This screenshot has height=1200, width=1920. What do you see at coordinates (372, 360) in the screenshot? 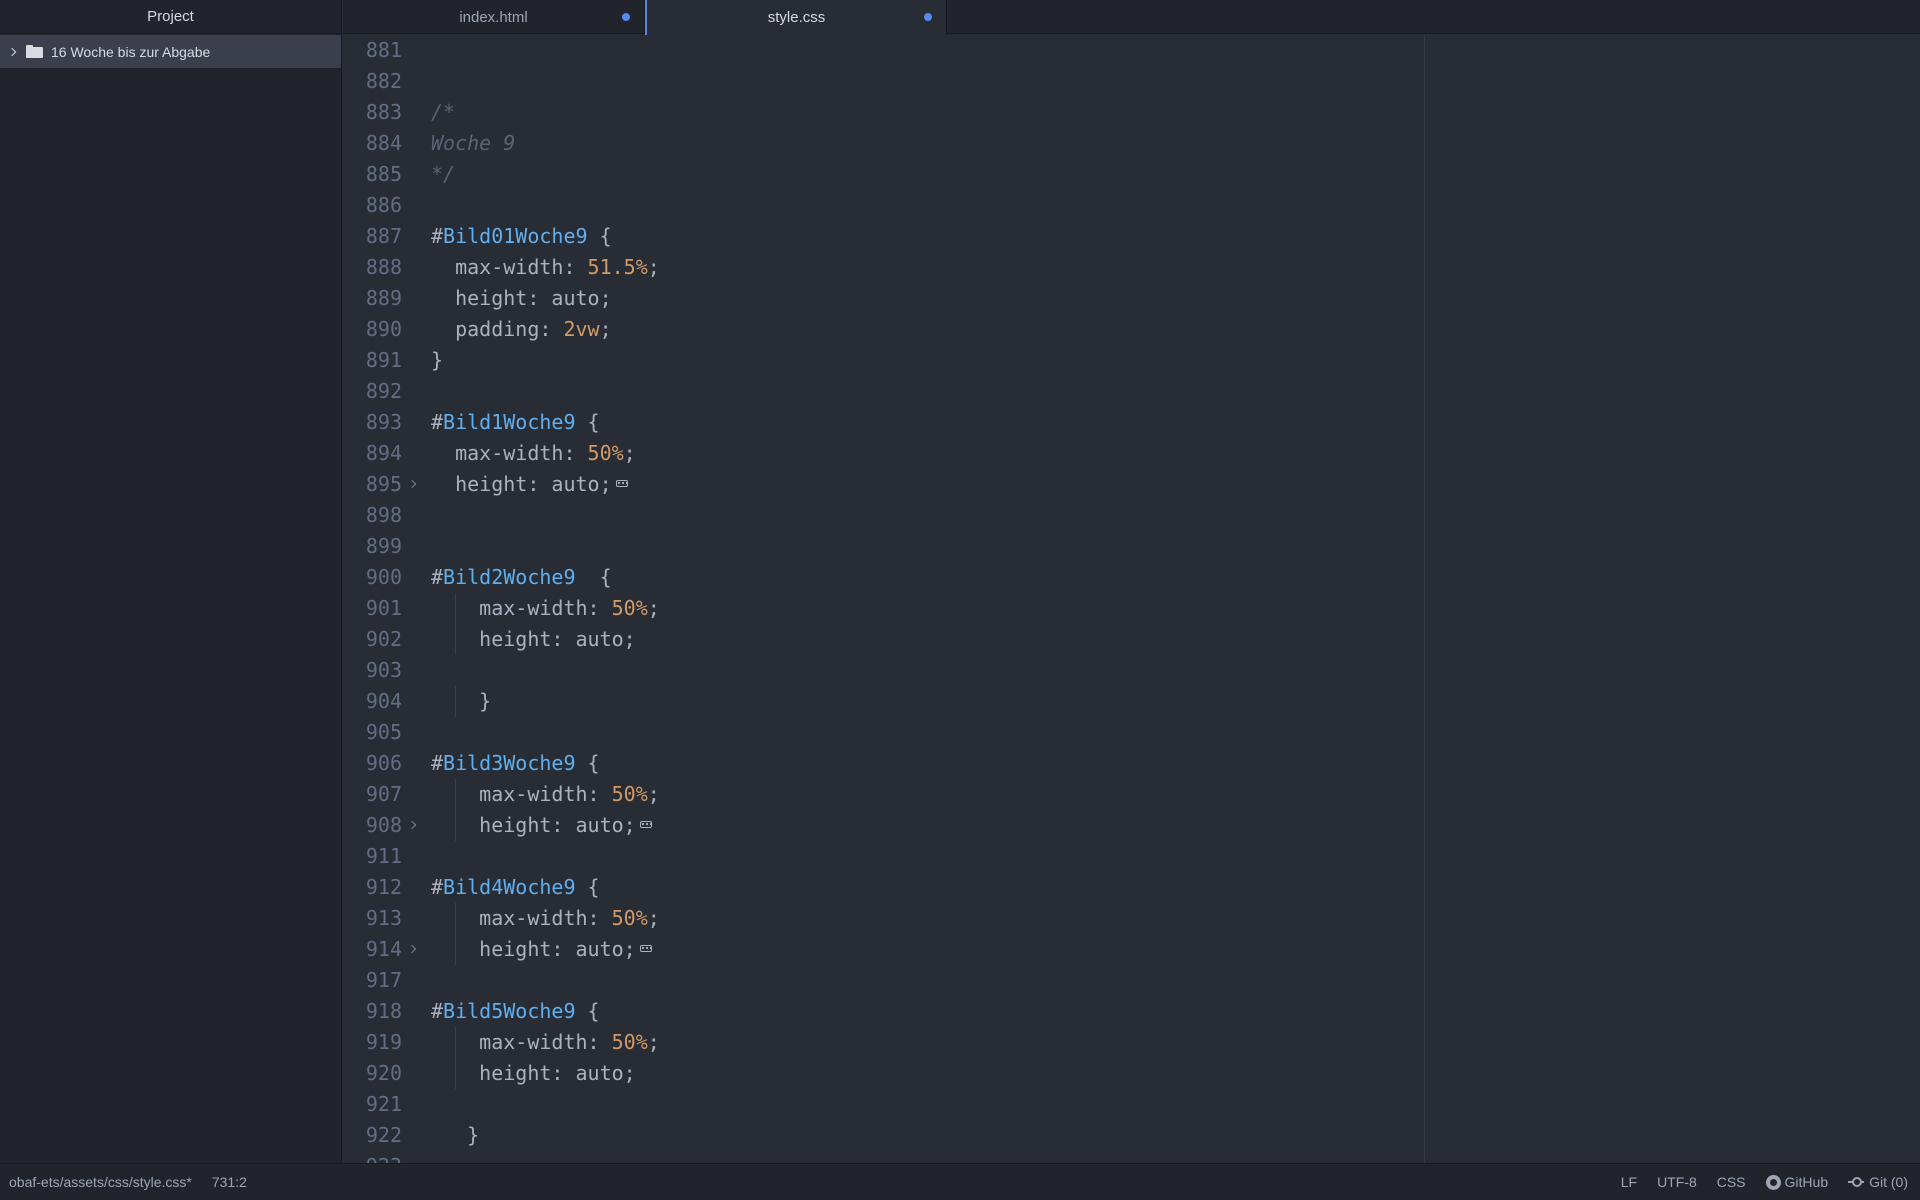
I see `line-number: 891` at bounding box center [372, 360].